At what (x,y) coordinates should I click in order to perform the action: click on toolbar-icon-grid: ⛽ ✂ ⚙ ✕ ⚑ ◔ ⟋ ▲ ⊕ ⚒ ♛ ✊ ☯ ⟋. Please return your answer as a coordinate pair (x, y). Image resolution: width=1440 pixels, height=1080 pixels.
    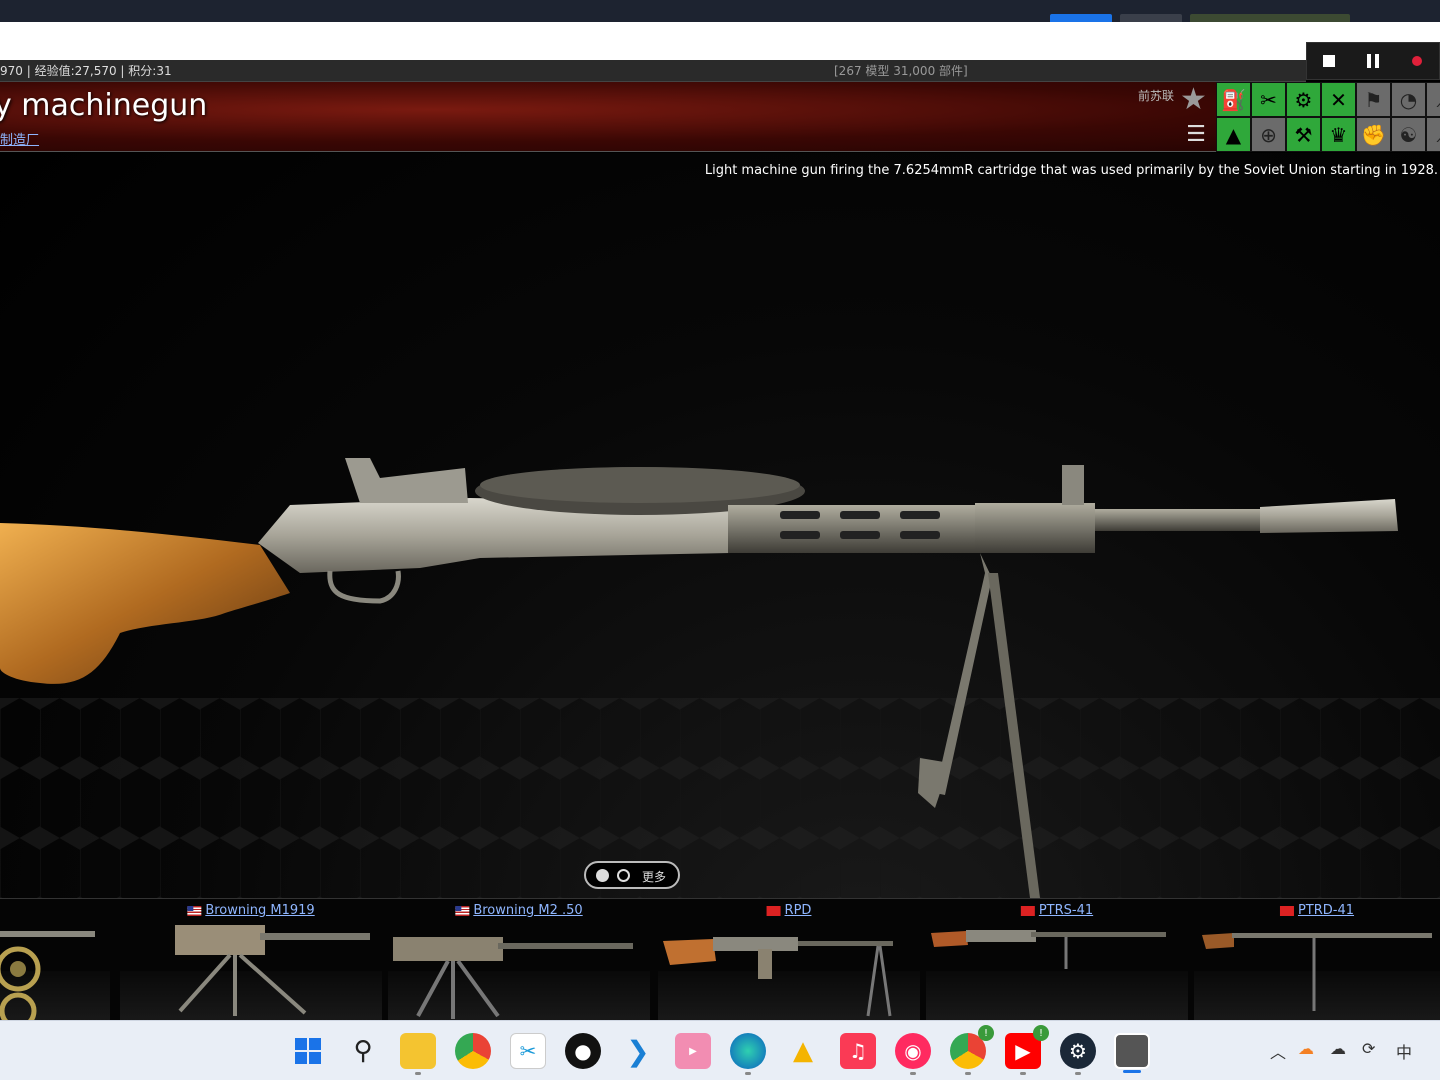
    Looking at the image, I should click on (1328, 117).